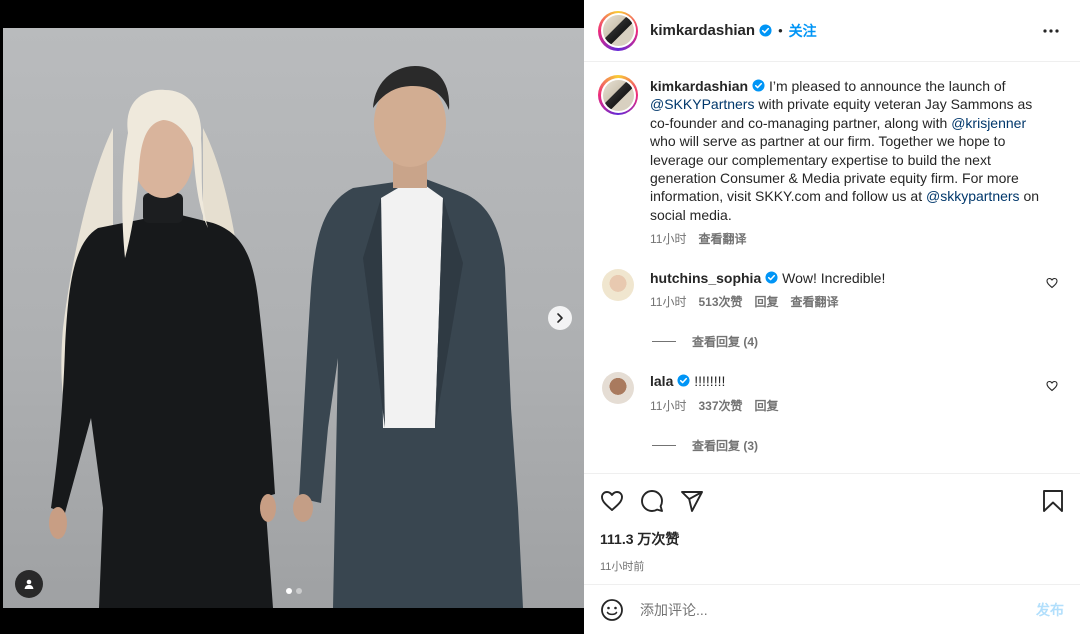  What do you see at coordinates (859, 445) in the screenshot?
I see `view-replies-button: 查看回复 (3)` at bounding box center [859, 445].